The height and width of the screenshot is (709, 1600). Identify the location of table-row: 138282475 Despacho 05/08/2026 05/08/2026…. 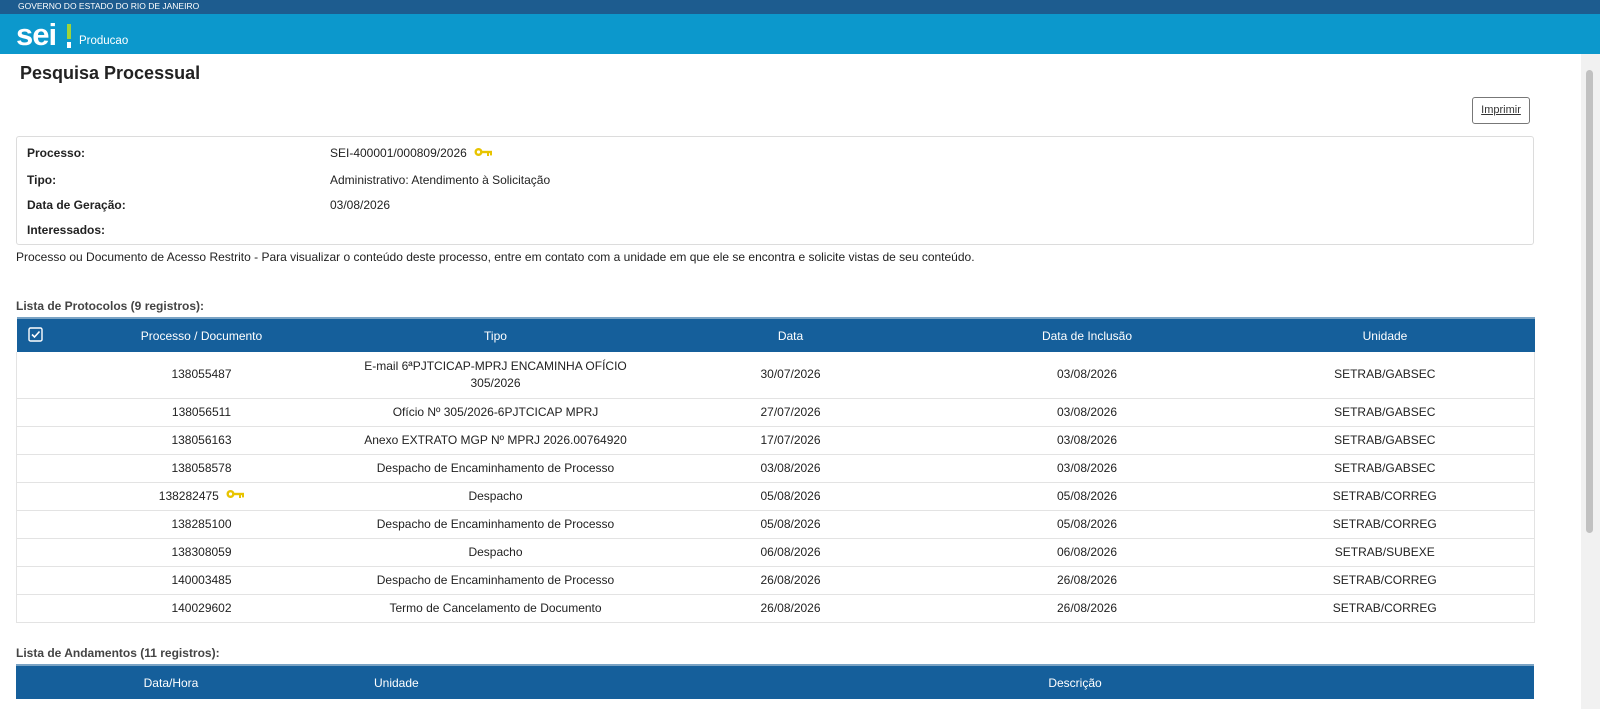
(775, 496).